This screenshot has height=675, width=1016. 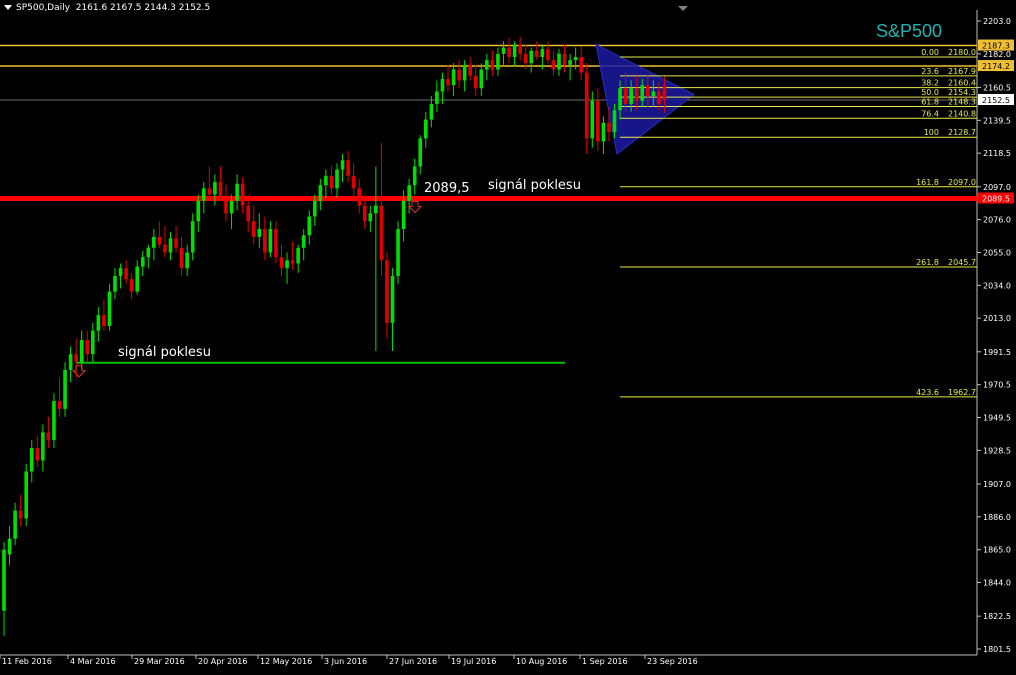 What do you see at coordinates (222, 661) in the screenshot?
I see `x-tick-label: 20 Apr 2016` at bounding box center [222, 661].